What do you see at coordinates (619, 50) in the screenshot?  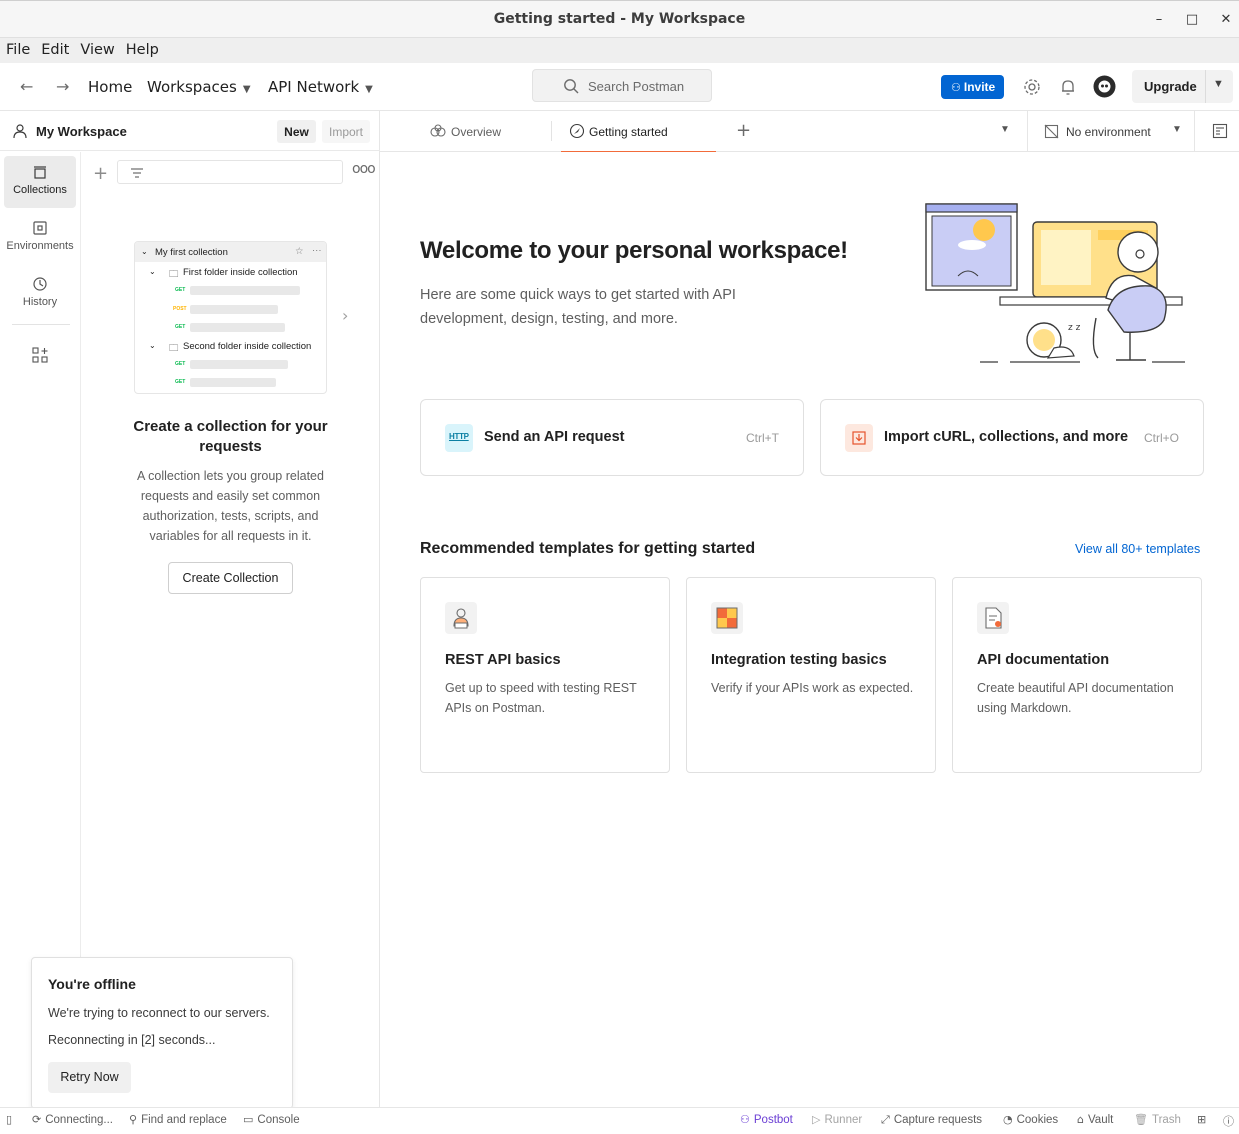 I see `menu-bar: File Edit View Help` at bounding box center [619, 50].